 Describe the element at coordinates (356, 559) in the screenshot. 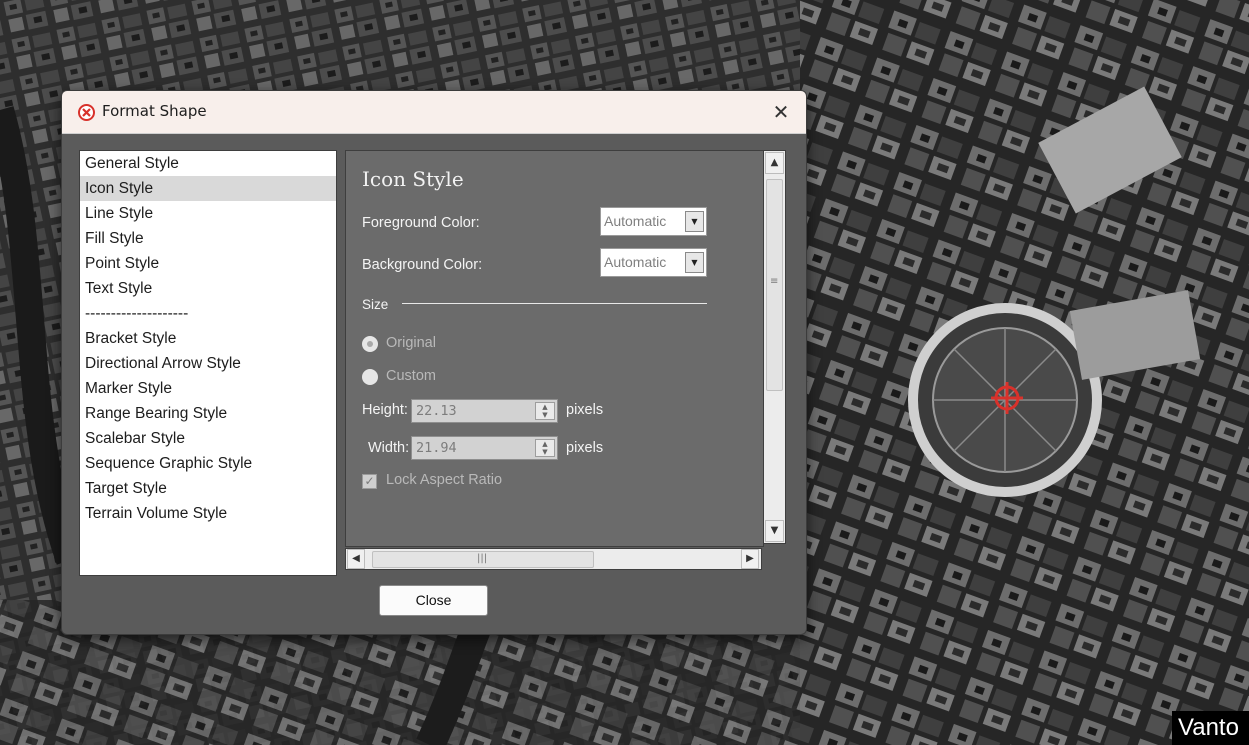

I see `scroll-left-icon: ◀` at that location.